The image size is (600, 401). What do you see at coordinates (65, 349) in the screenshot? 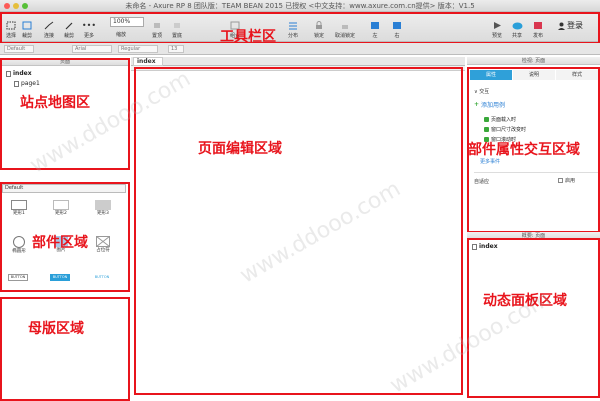
I see `masters-region-box` at bounding box center [65, 349].